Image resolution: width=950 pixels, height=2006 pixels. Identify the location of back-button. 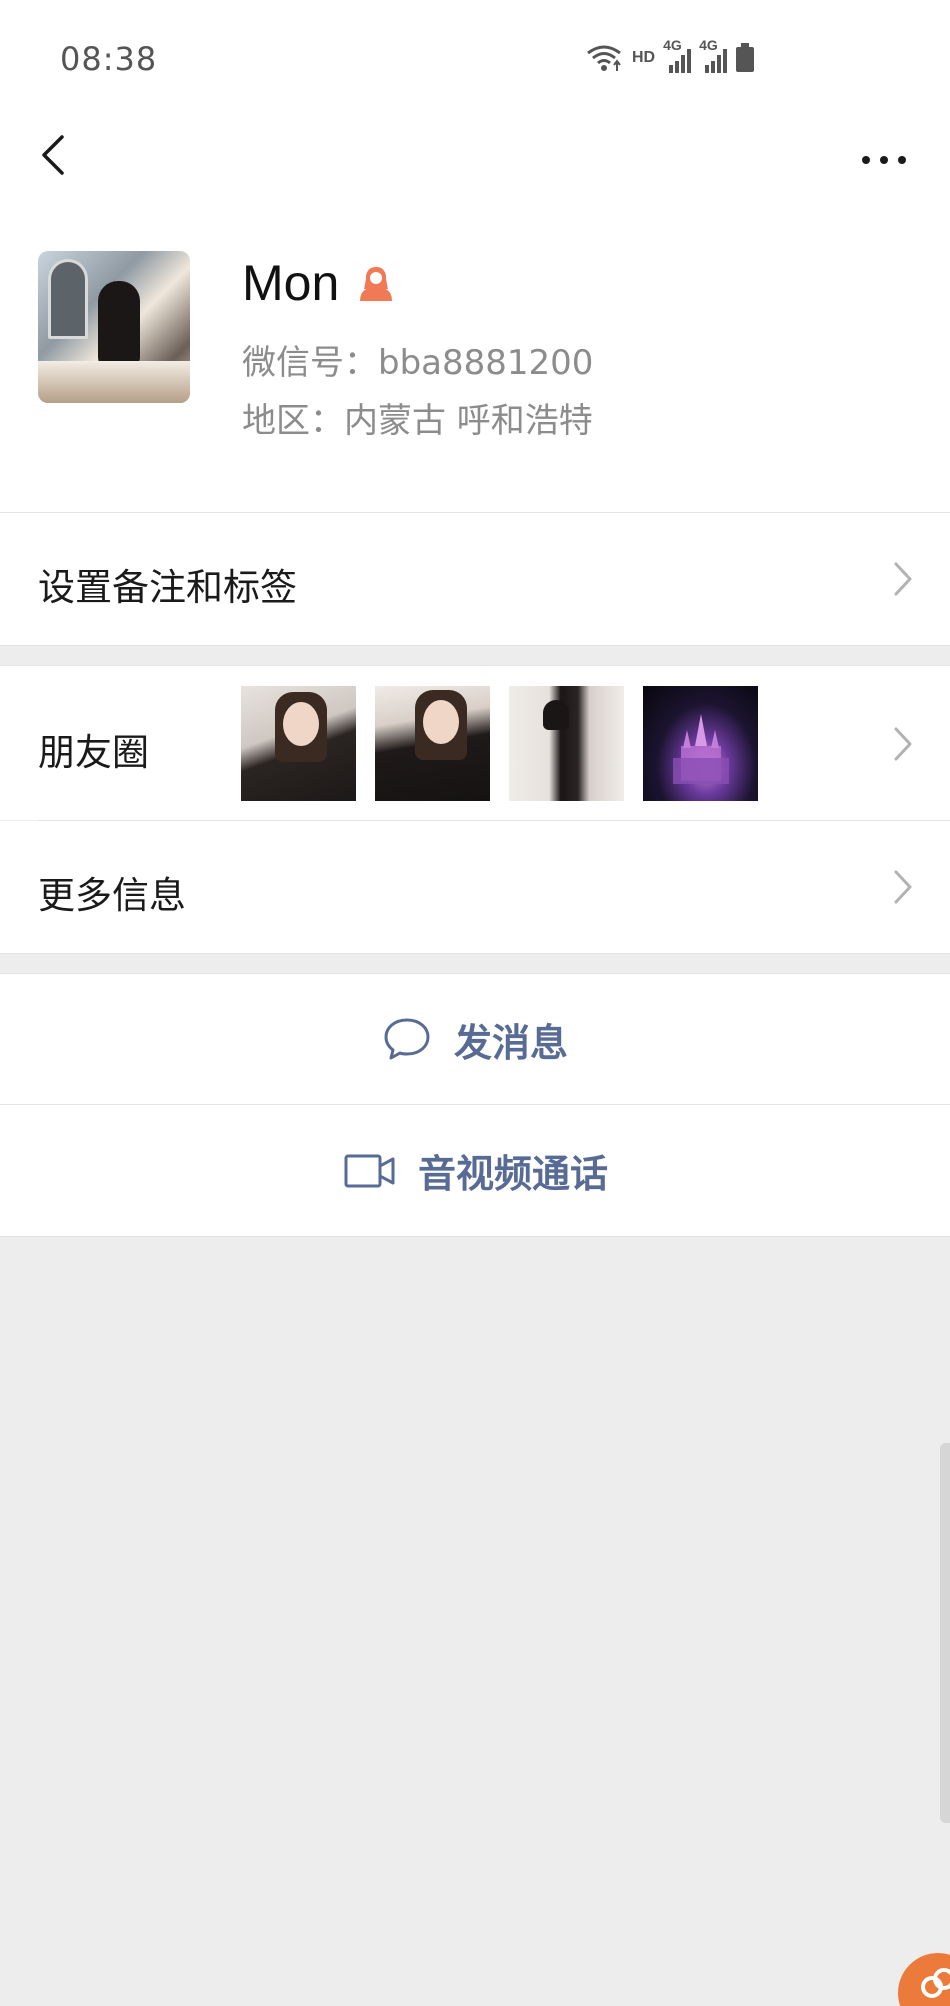
(53, 155).